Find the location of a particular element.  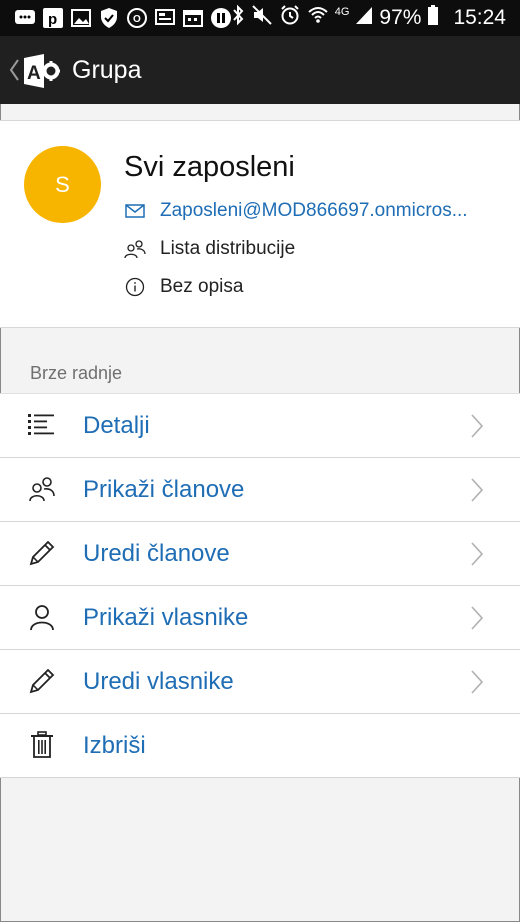

outlook-icon: O is located at coordinates (137, 18).